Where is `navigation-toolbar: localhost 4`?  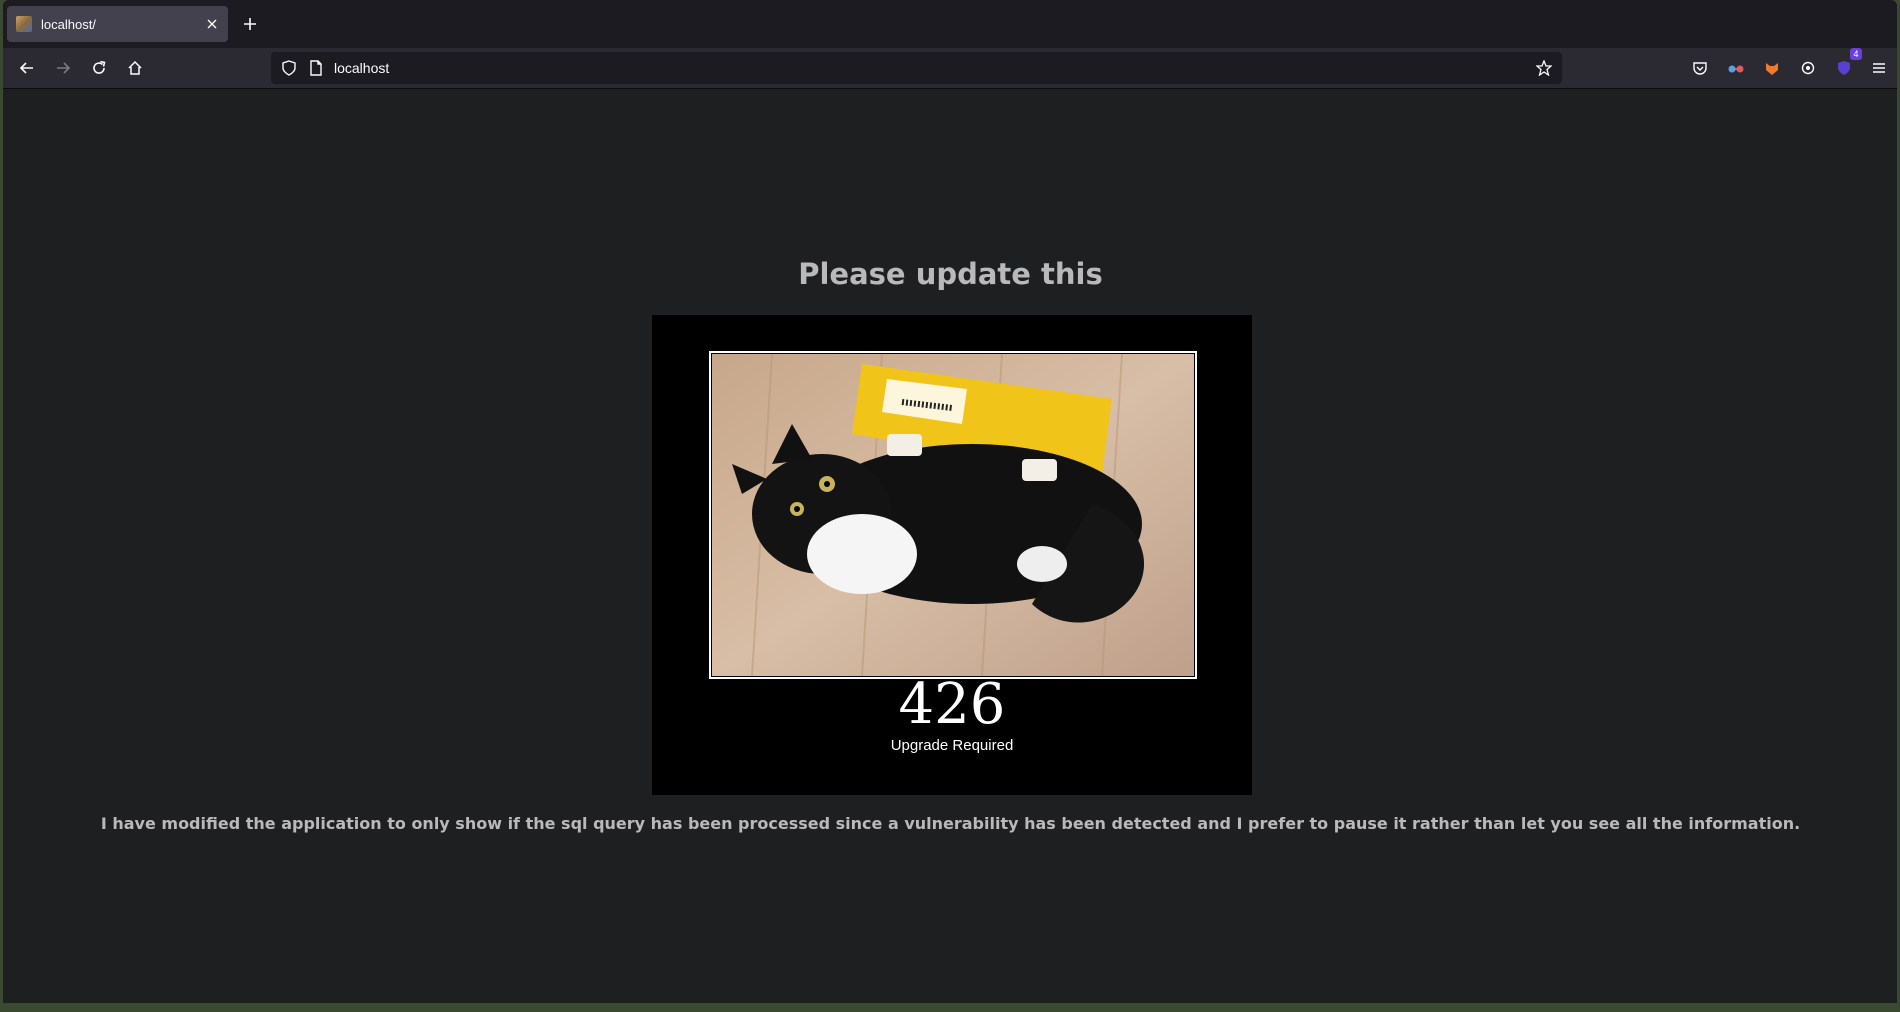
navigation-toolbar: localhost 4 is located at coordinates (950, 68).